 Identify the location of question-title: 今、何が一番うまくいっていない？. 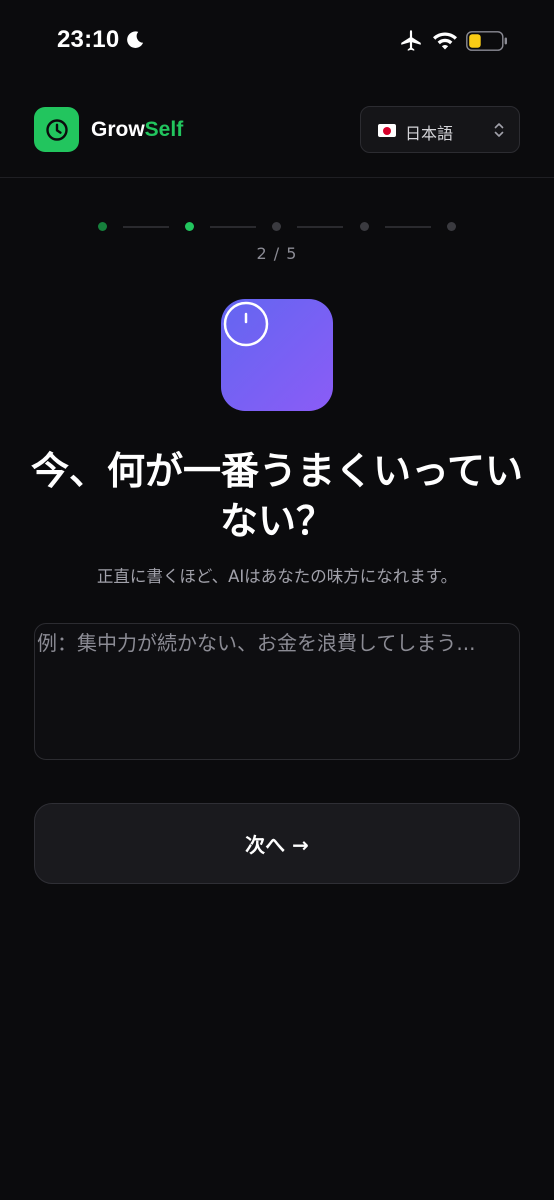
(277, 495).